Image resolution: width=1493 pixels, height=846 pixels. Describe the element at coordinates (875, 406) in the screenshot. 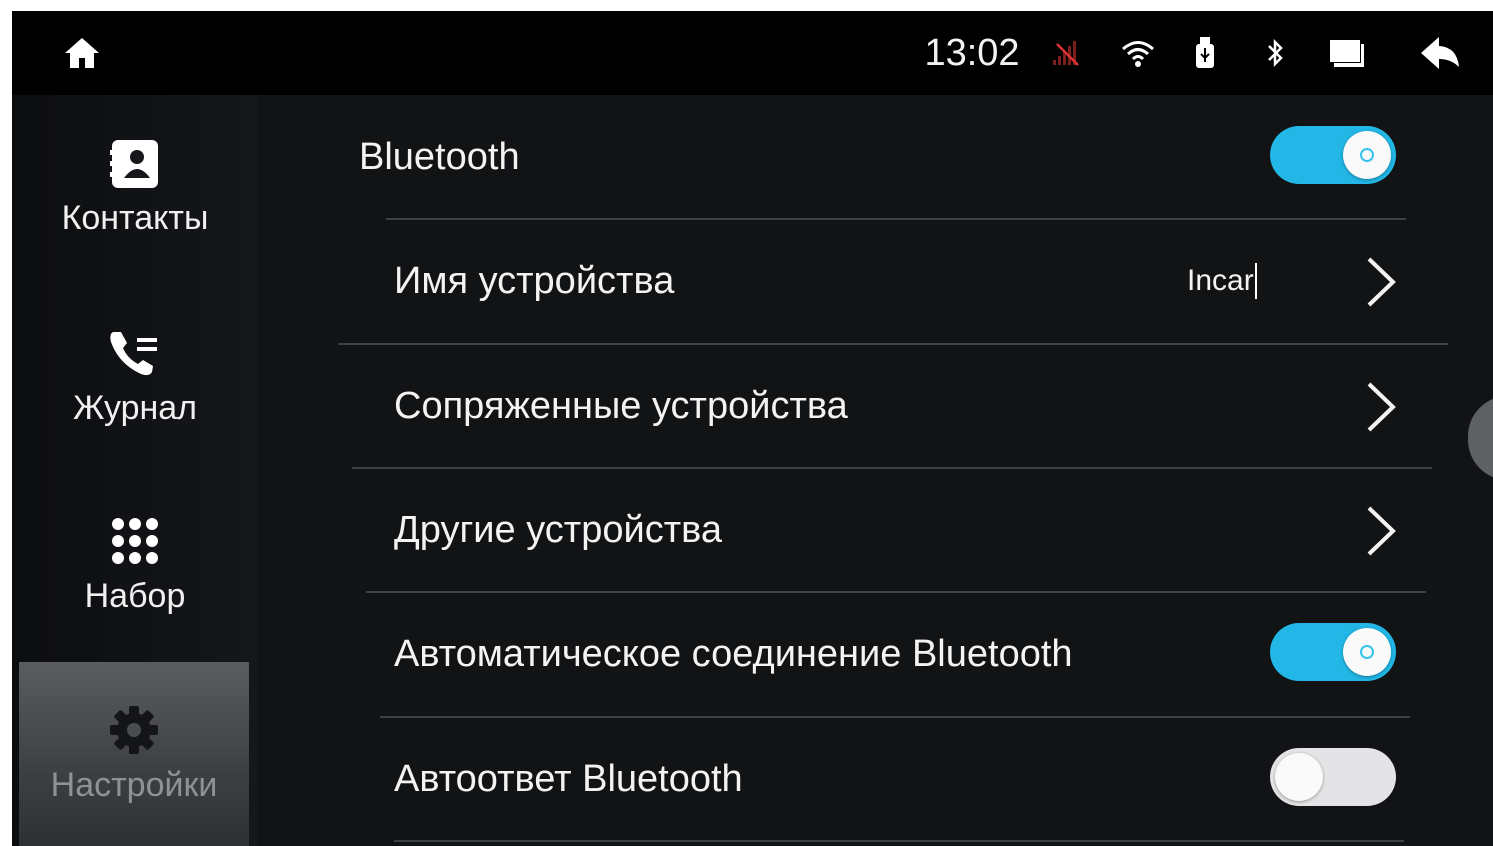

I see `paired-devices-row: Сопряженные устройства` at that location.